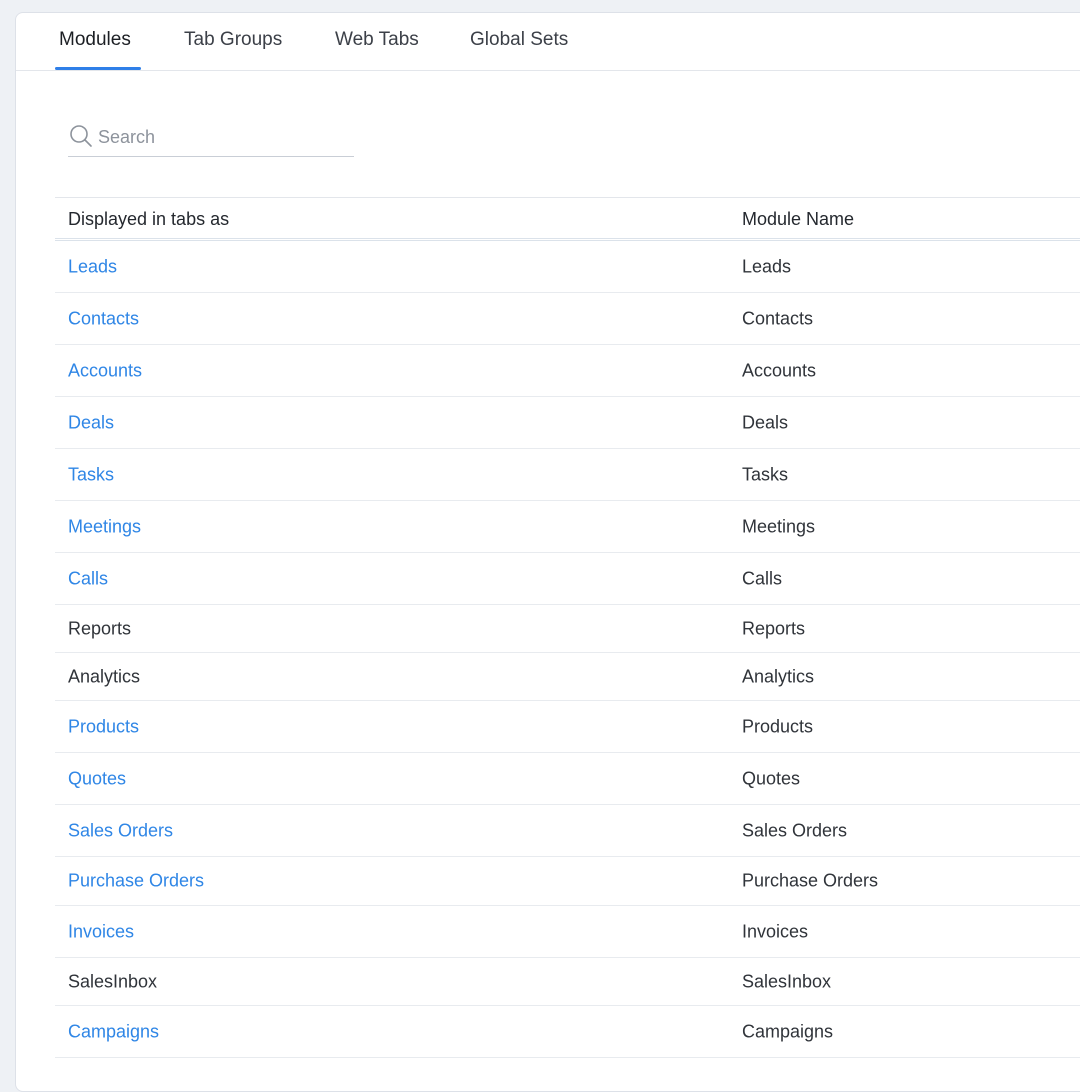  What do you see at coordinates (567, 267) in the screenshot?
I see `table-row: Leads Leads` at bounding box center [567, 267].